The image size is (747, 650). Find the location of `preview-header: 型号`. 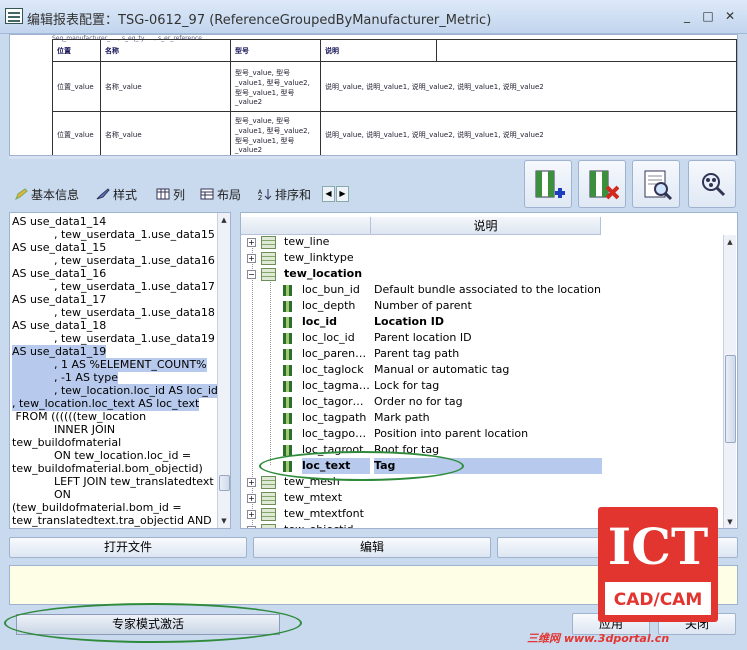

preview-header: 型号 is located at coordinates (275, 50).